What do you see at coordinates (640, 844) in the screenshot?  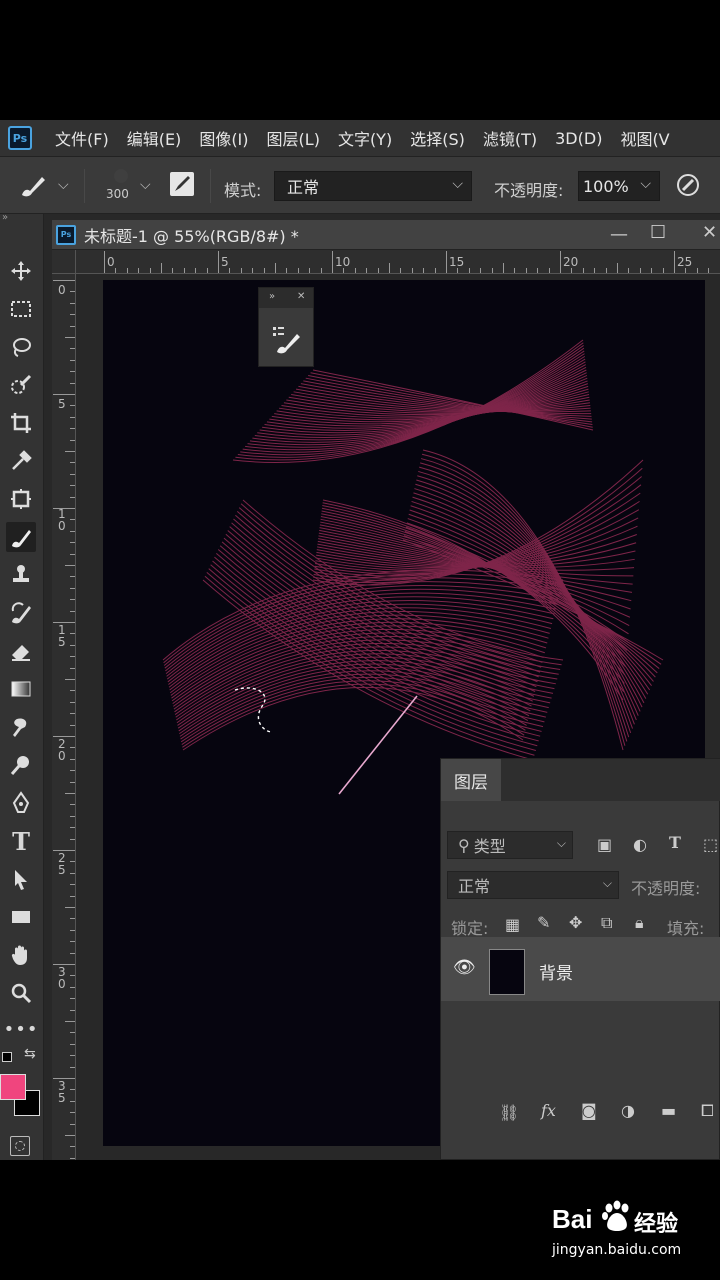 I see `adjustment-filter-icon: ◐` at bounding box center [640, 844].